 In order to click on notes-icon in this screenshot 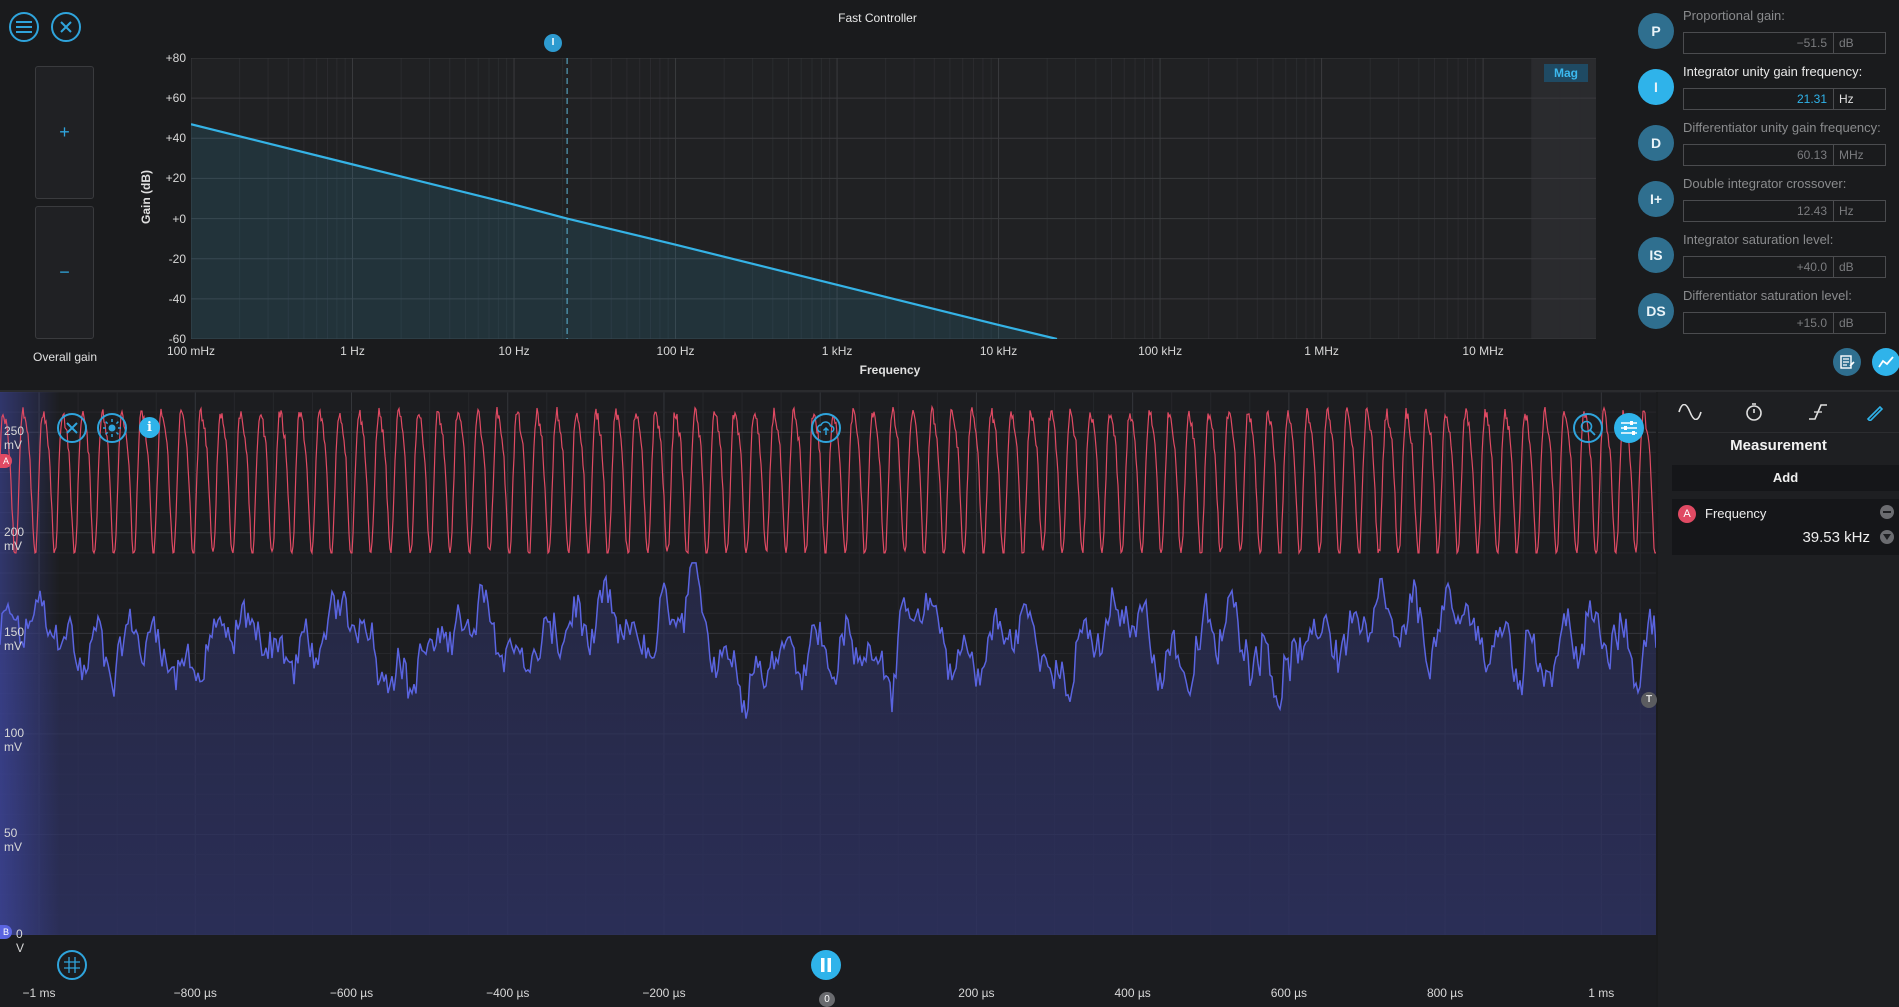, I will do `click(1847, 362)`.